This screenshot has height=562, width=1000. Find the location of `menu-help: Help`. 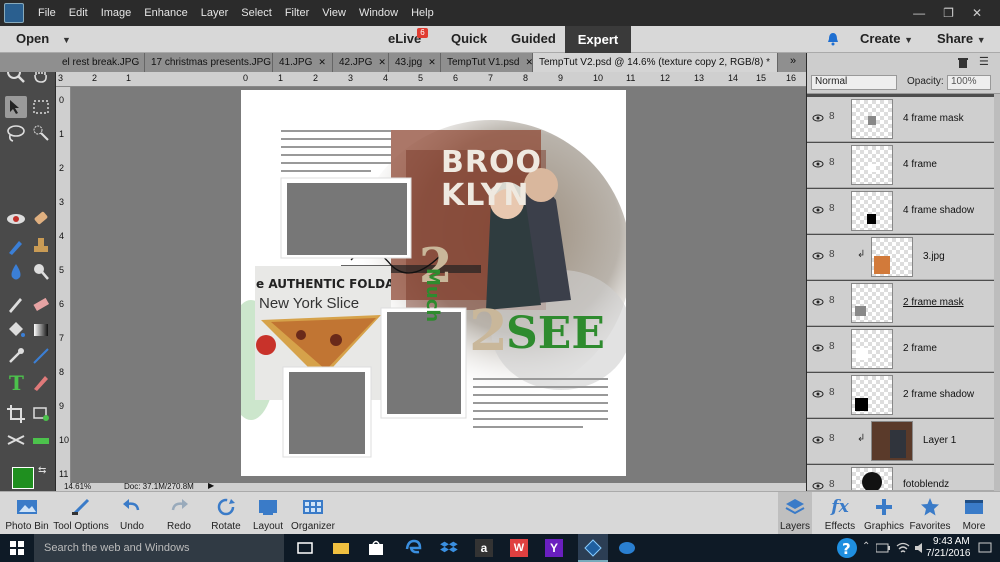

menu-help: Help is located at coordinates (422, 13).